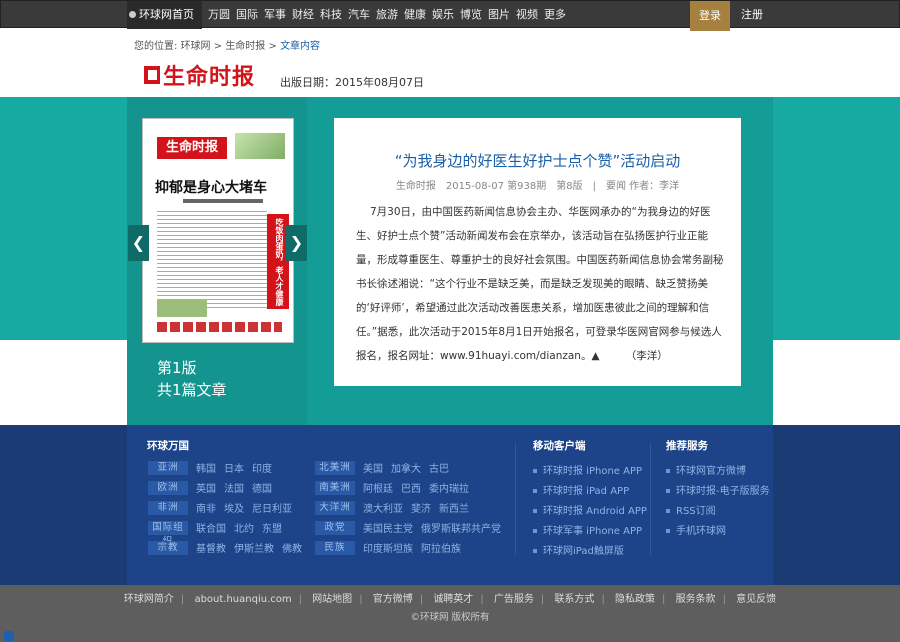 The width and height of the screenshot is (900, 642). I want to click on mobile-app-link: 环球时报 iPad APP, so click(581, 489).